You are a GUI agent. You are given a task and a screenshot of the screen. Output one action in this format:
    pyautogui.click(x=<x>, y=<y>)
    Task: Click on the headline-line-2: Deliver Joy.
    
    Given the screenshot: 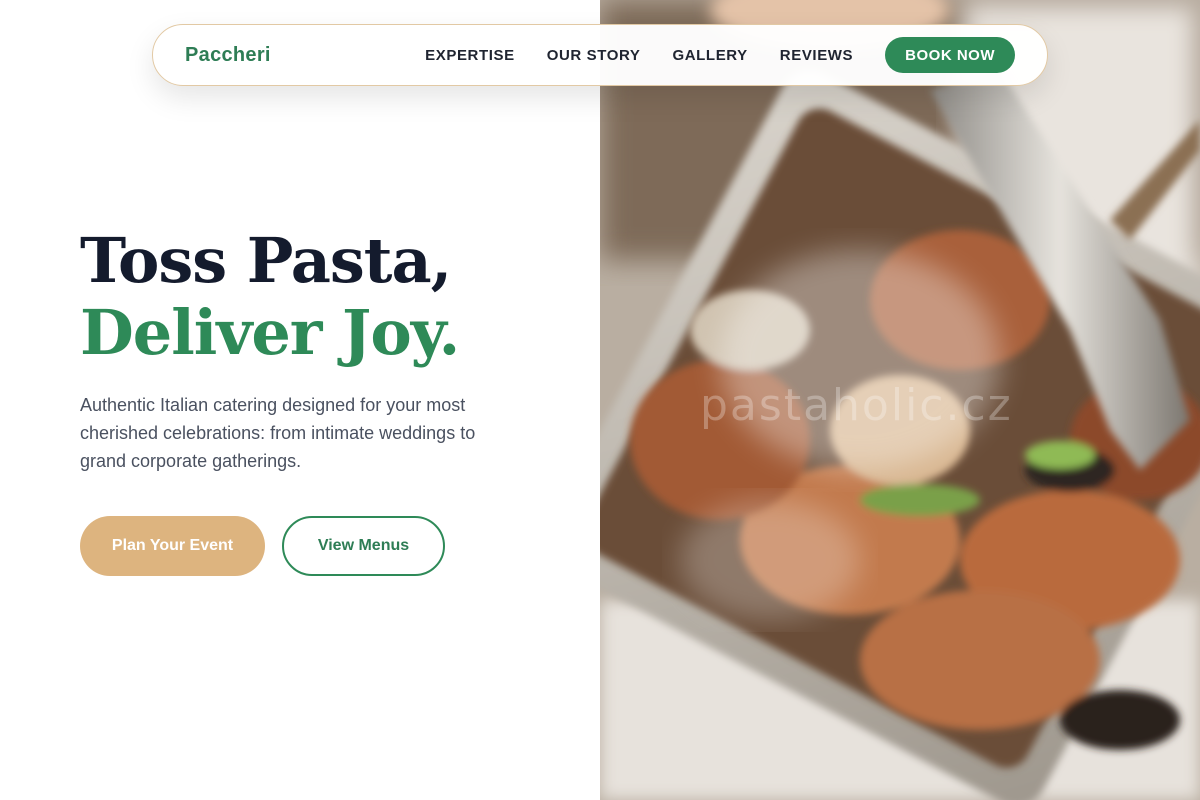 What is the action you would take?
    pyautogui.click(x=270, y=332)
    